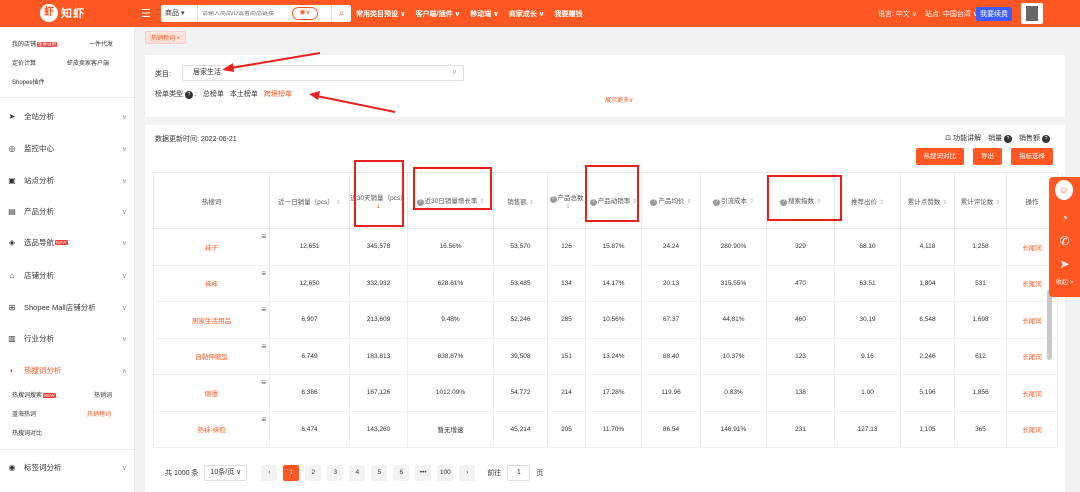 The width and height of the screenshot is (1080, 492). I want to click on rank-type-total: 总榜单, so click(213, 94).